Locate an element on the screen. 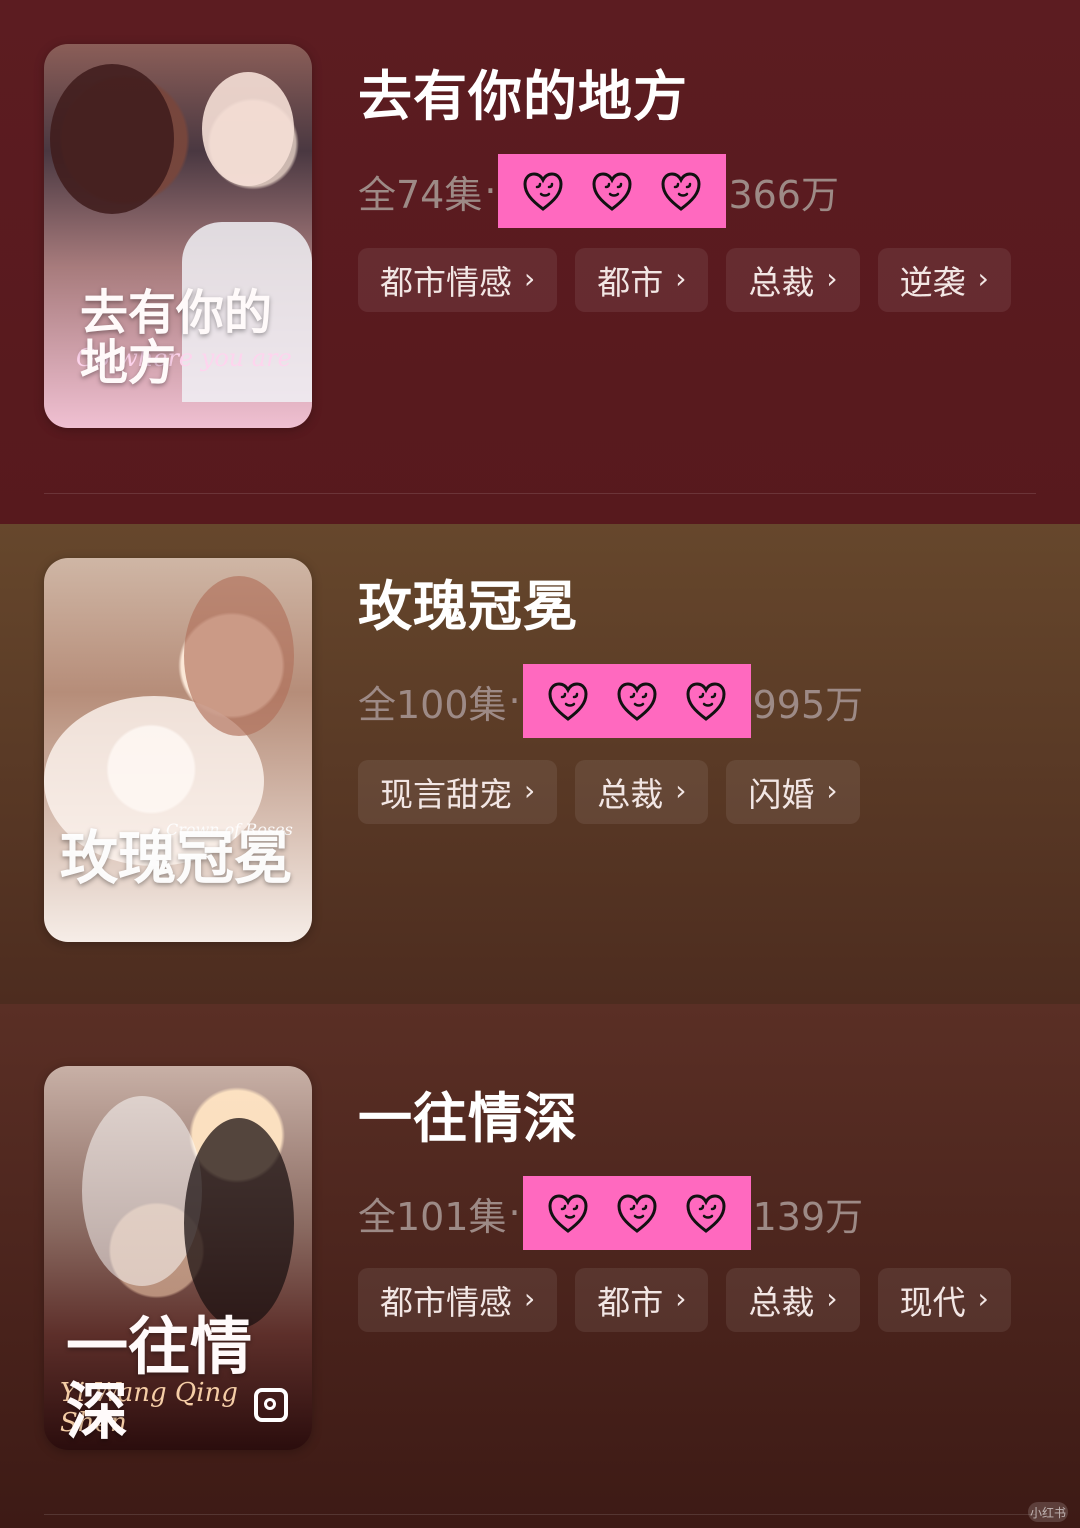  tag-list: 现言甜宠 › 总裁 › 闪婚 › is located at coordinates (609, 792).